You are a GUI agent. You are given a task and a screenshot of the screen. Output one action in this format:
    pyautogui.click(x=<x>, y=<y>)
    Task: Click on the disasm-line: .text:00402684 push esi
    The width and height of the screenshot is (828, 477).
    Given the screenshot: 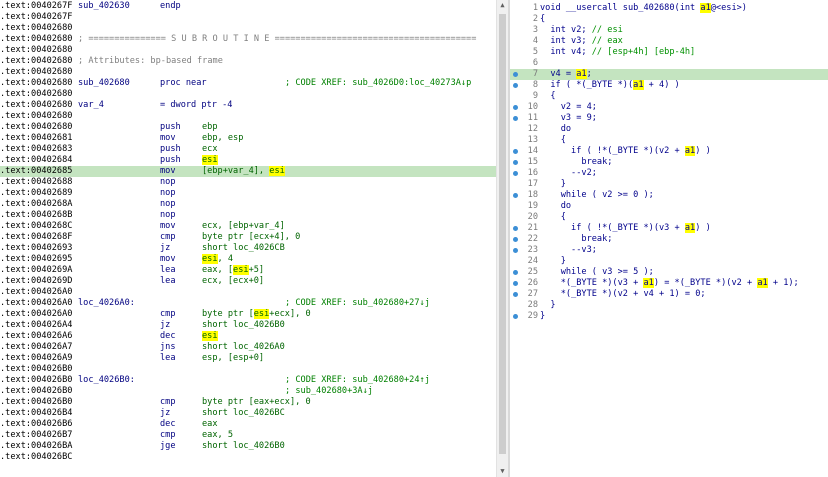 What is the action you would take?
    pyautogui.click(x=248, y=160)
    